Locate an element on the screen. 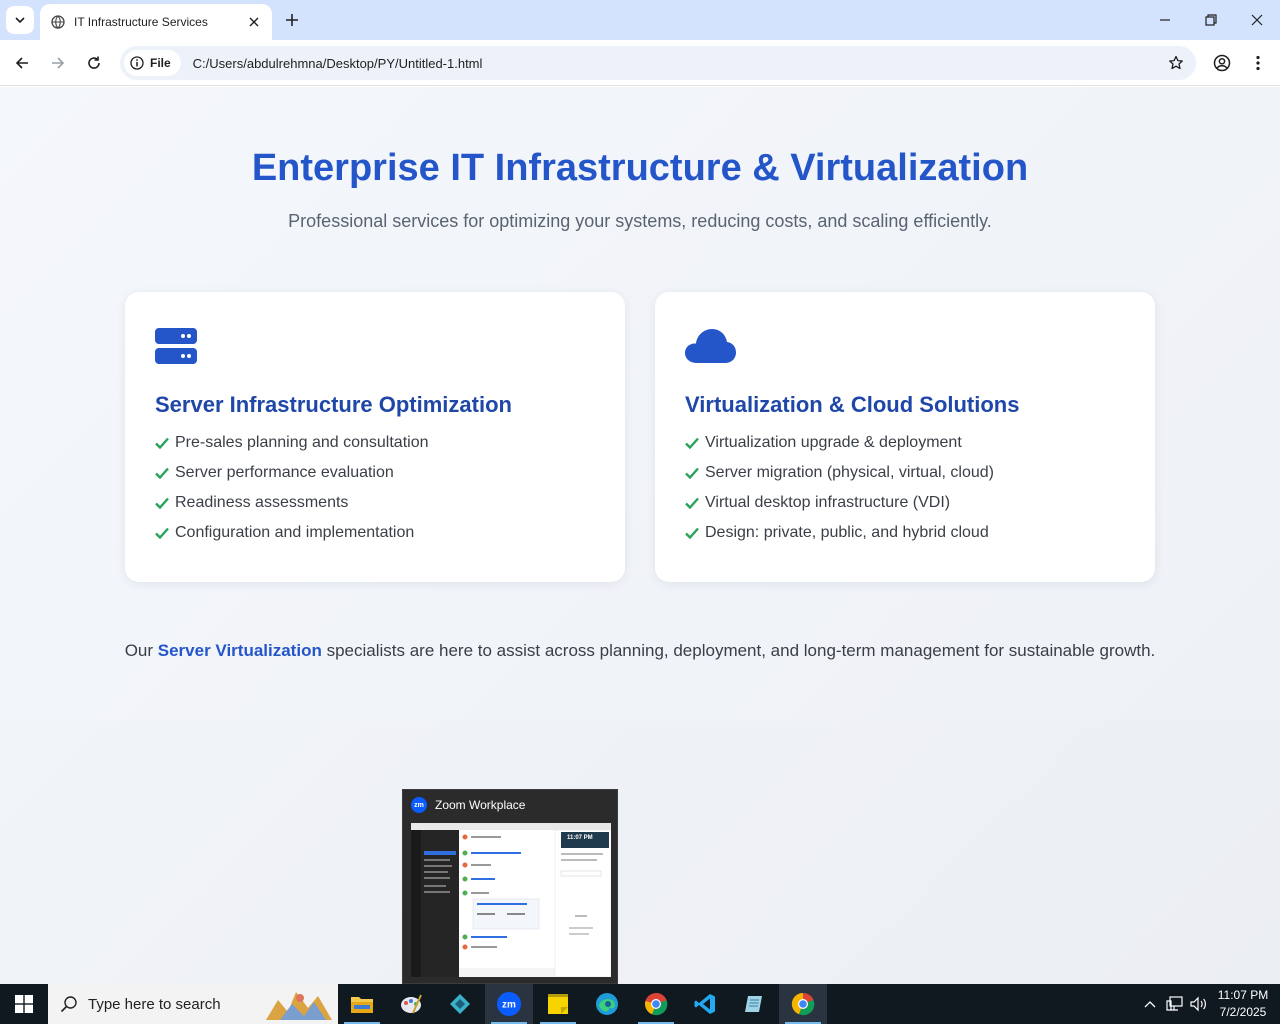 This screenshot has height=1024, width=1280. chrome-icon is located at coordinates (656, 1004).